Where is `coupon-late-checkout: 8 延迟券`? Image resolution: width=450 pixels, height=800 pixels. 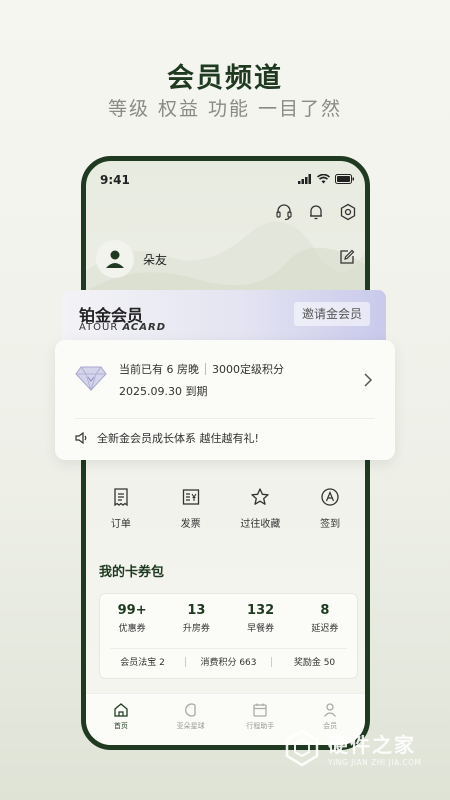
coupon-late-checkout: 8 延迟券 is located at coordinates (325, 618).